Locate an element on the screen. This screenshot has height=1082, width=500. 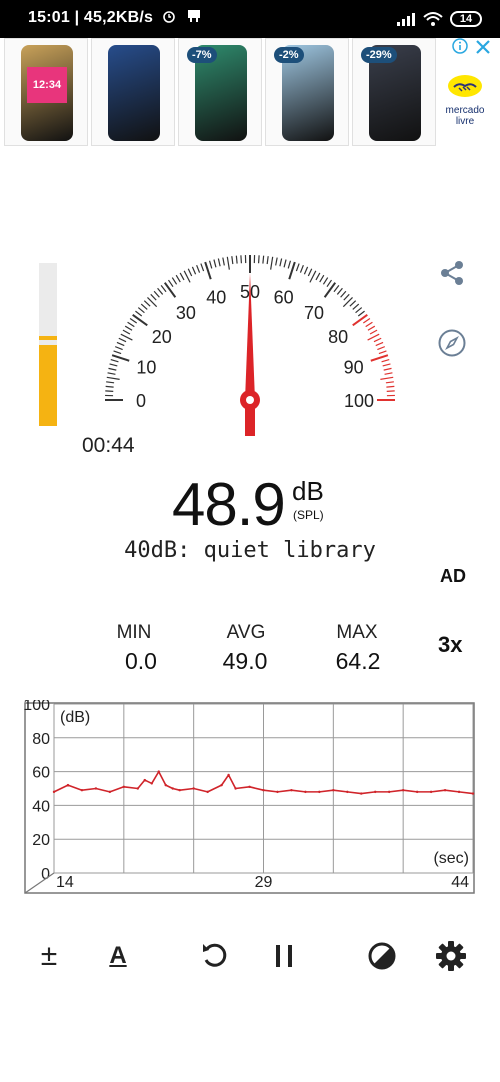
ad-banner: 12:34 -7% -2% -29% mercado livre is located at coordinates (250, 94).